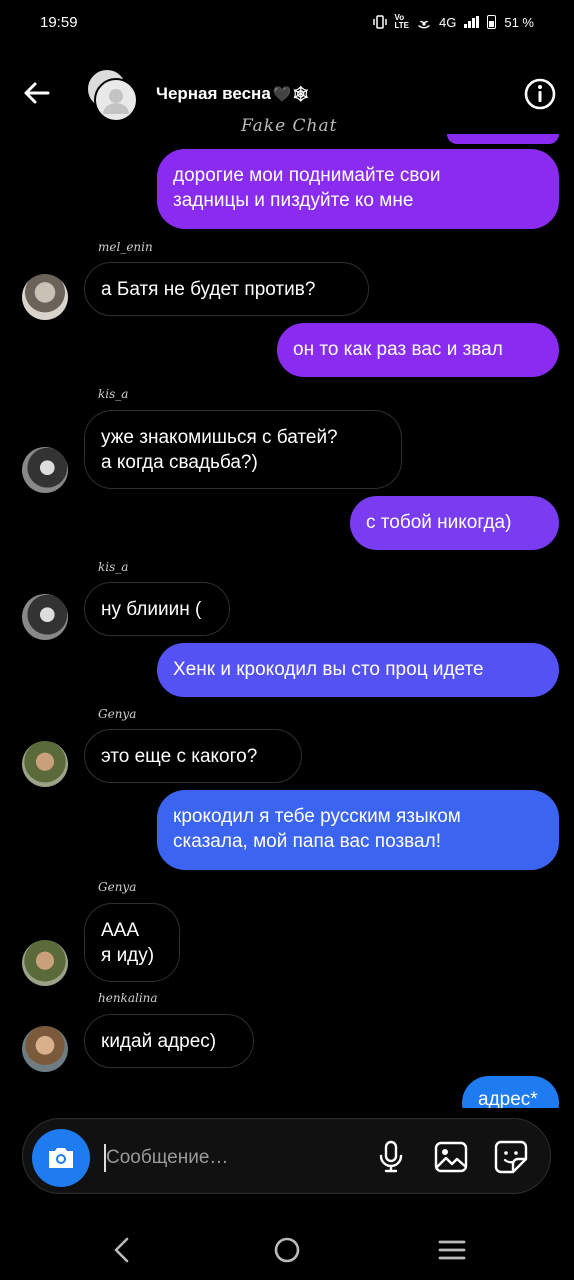 The height and width of the screenshot is (1280, 574). Describe the element at coordinates (128, 998) in the screenshot. I see `message-sender: henkalina` at that location.